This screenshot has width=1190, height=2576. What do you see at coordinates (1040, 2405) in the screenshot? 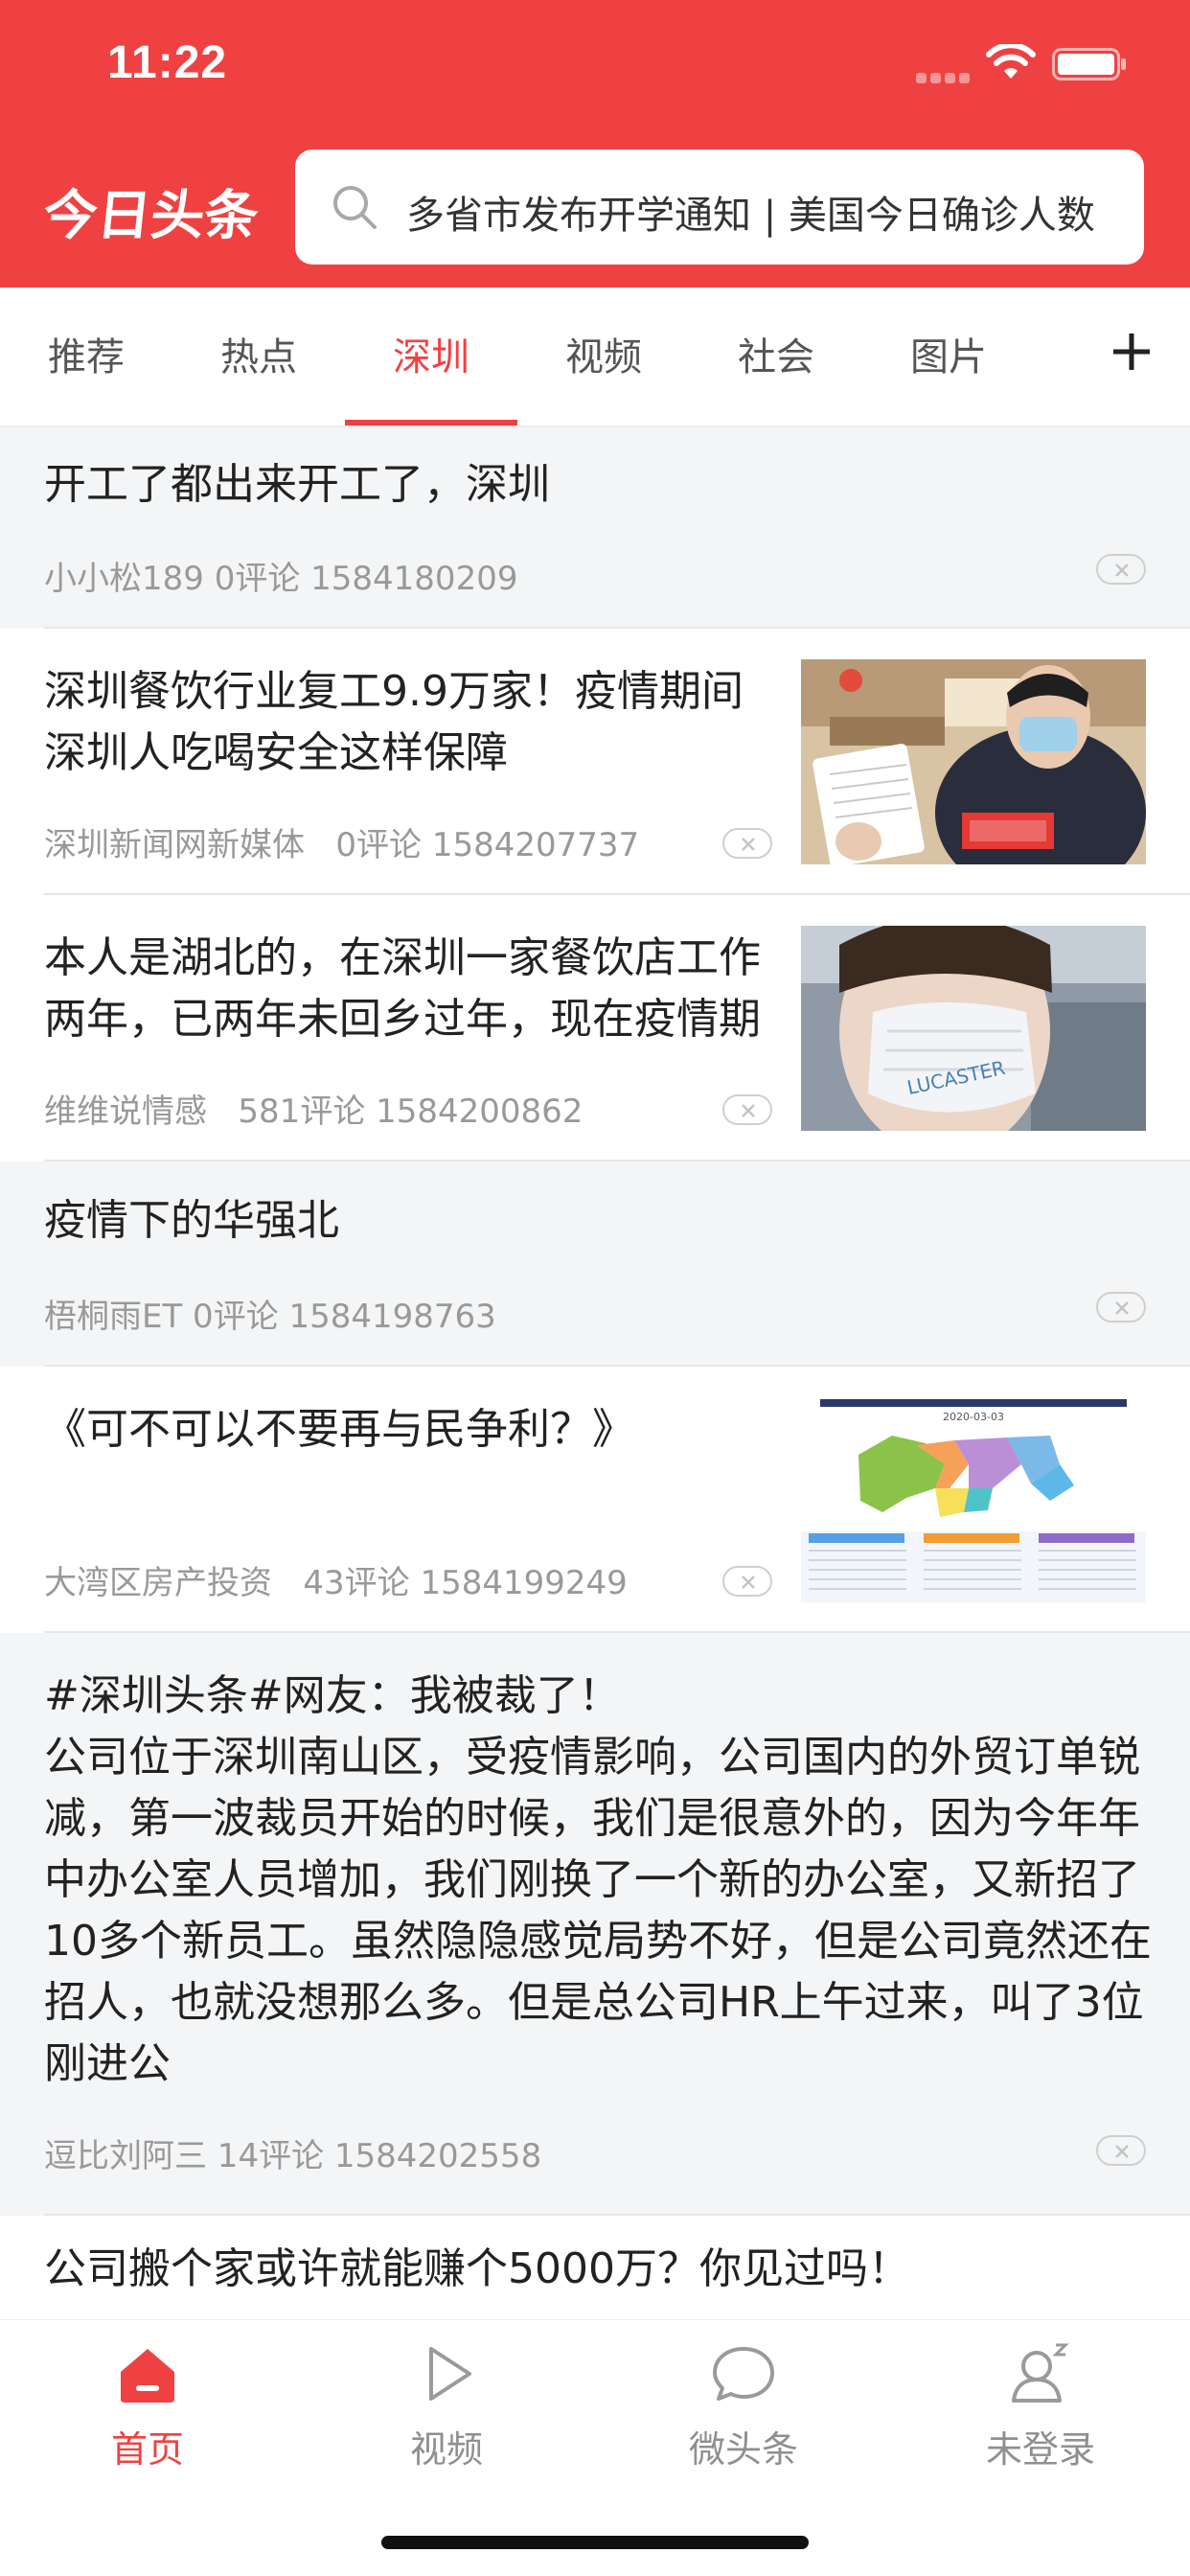
I see `nav-profile: 未登录` at bounding box center [1040, 2405].